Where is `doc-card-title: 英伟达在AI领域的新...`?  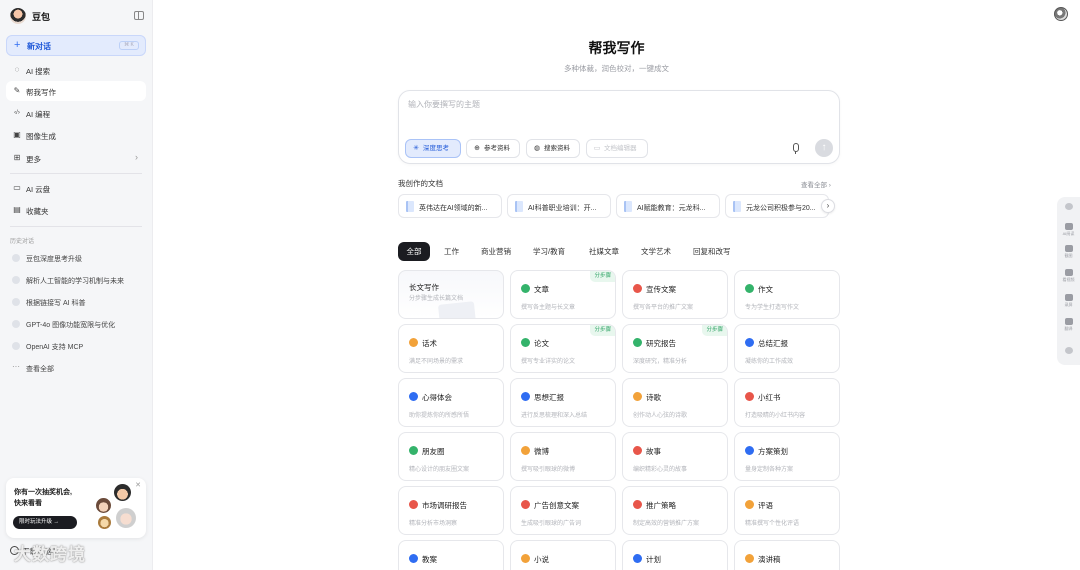
doc-card-title: 英伟达在AI领域的新... is located at coordinates (453, 208).